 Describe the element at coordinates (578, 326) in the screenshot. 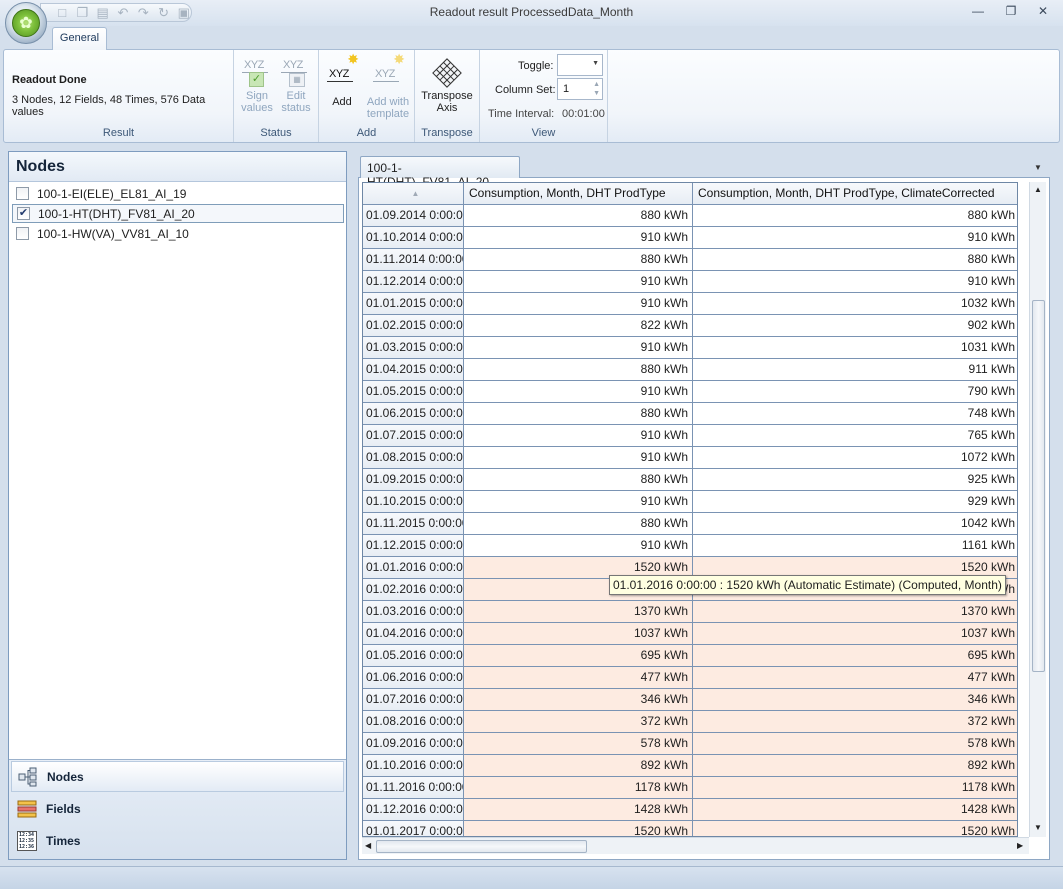

I see `value-cell: 822 kWh` at that location.